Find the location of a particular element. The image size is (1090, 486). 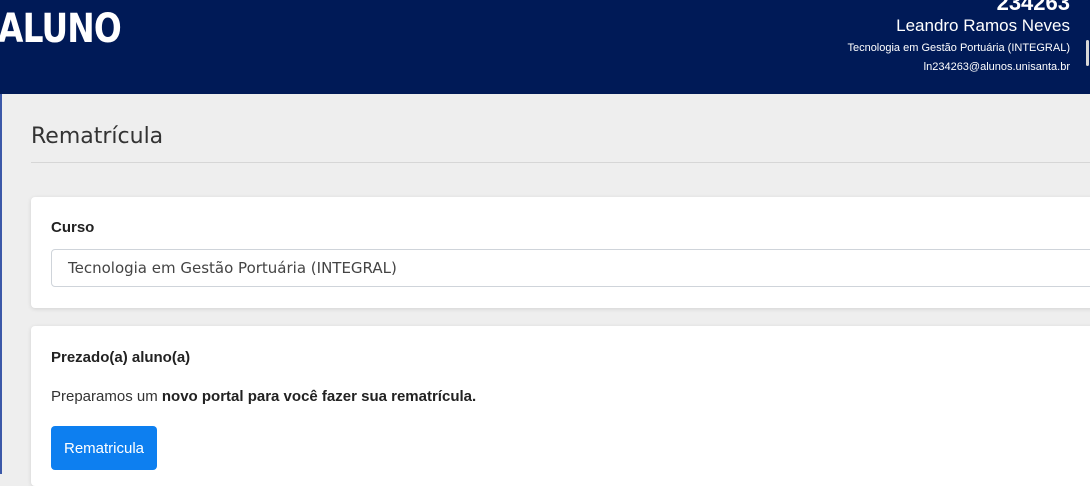

sidebar-edge is located at coordinates (1, 284).